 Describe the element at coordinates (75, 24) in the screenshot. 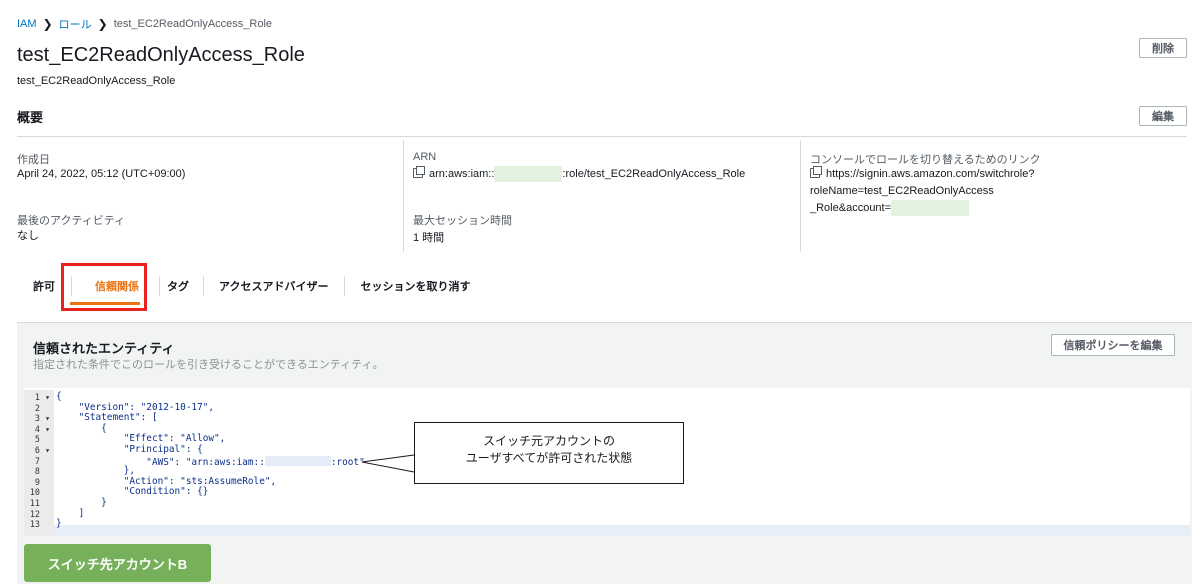

I see `breadcrumb-roles: ロール` at that location.